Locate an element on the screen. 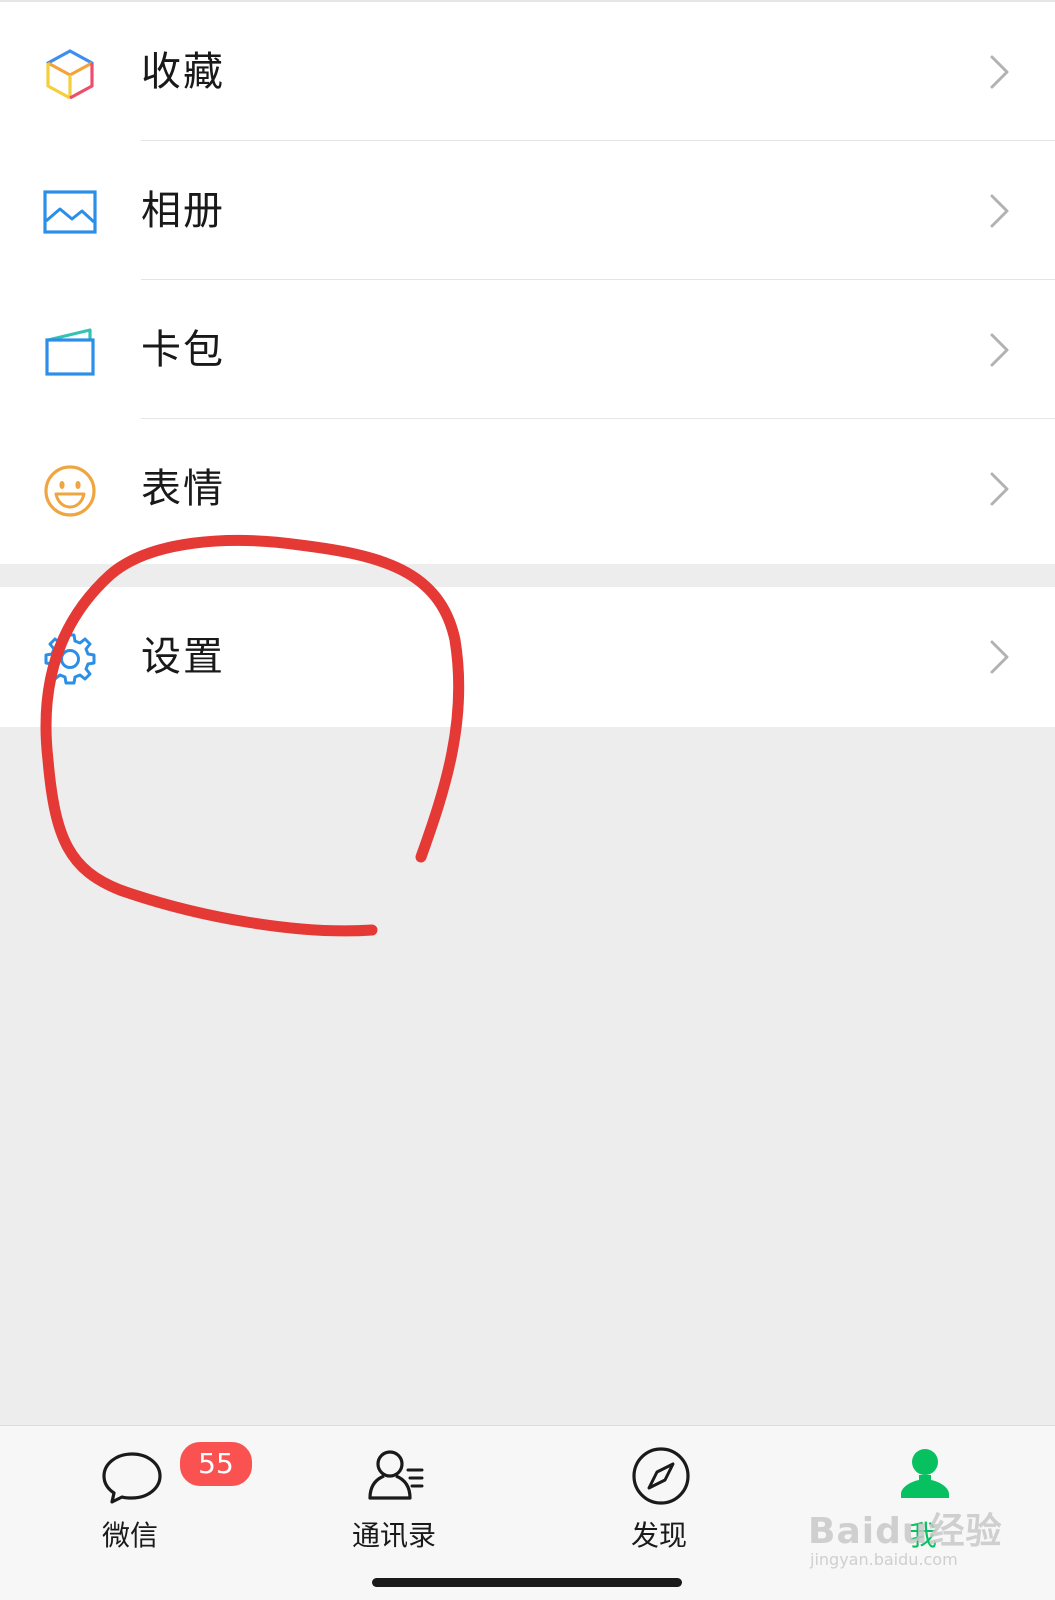 This screenshot has width=1055, height=1600. tab-contacts: 通讯录 is located at coordinates (394, 1496).